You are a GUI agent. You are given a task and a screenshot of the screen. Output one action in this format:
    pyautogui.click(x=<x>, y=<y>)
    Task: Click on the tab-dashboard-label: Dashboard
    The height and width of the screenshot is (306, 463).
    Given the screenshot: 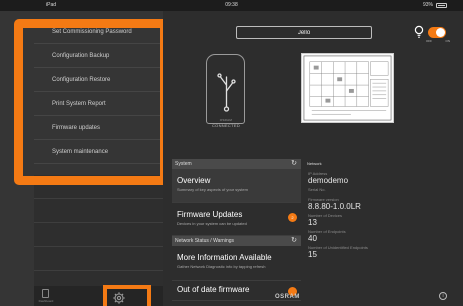 What is the action you would take?
    pyautogui.click(x=46, y=301)
    